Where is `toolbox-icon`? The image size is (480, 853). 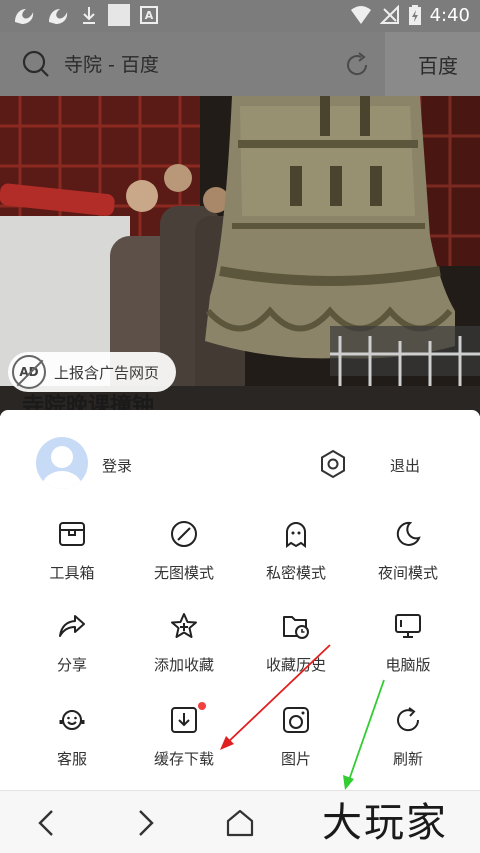
toolbox-icon is located at coordinates (72, 534).